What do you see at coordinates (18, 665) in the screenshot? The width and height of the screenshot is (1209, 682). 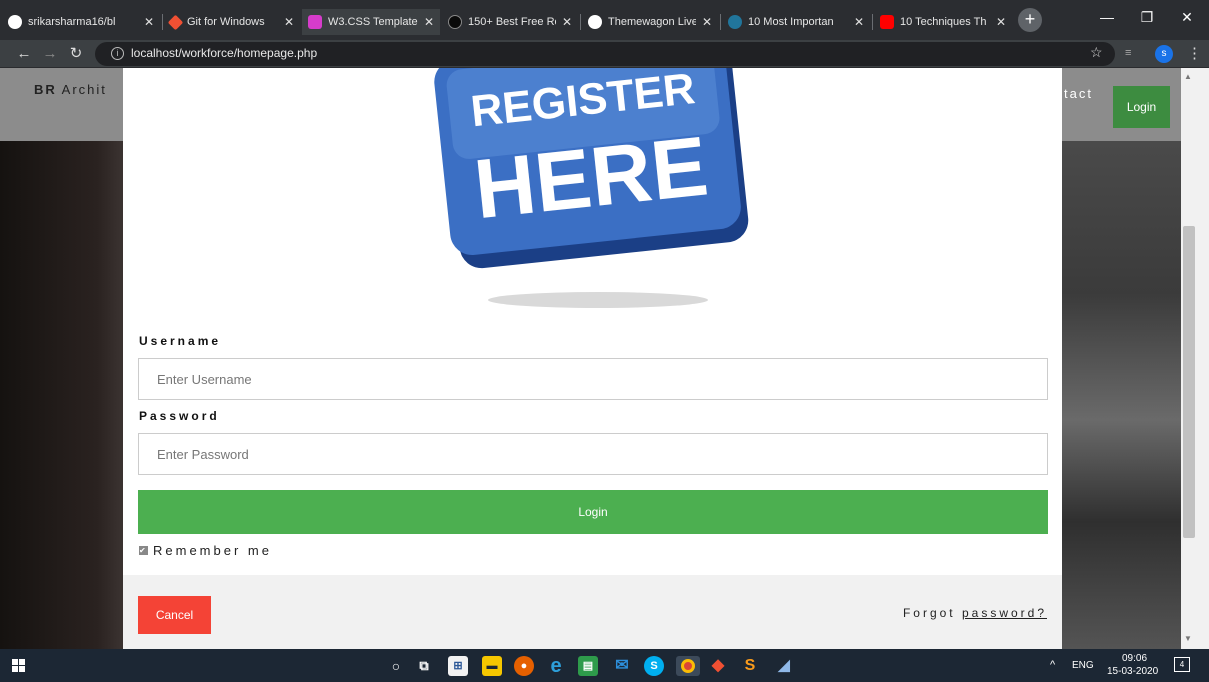 I see `windows-start-icon` at bounding box center [18, 665].